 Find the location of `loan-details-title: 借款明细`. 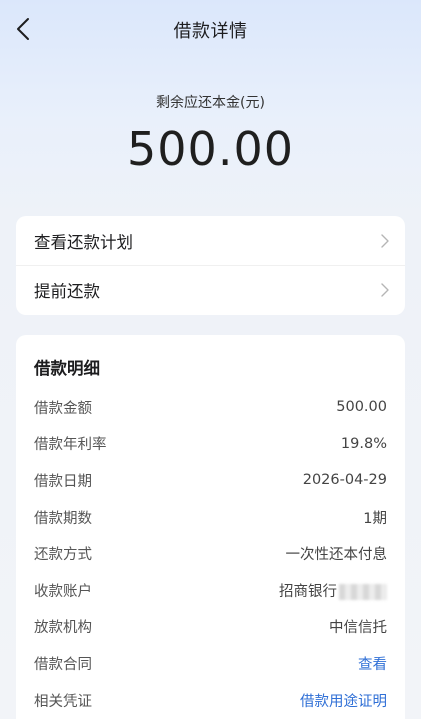

loan-details-title: 借款明细 is located at coordinates (67, 368).